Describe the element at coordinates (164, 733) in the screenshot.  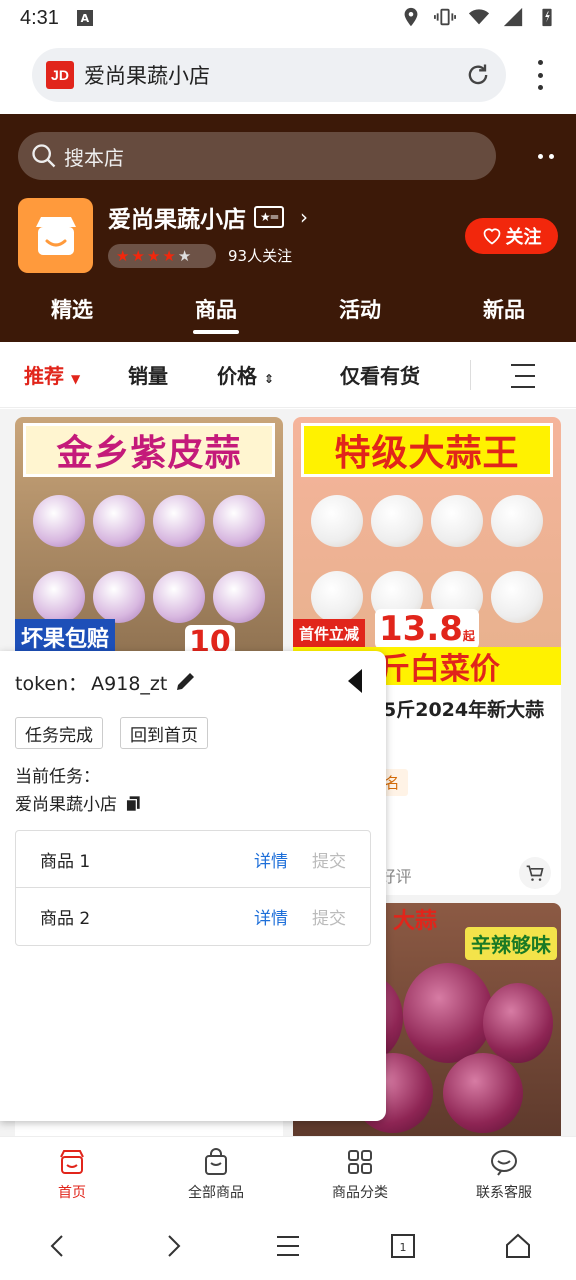
I see `back-home-button: 回到首页` at that location.